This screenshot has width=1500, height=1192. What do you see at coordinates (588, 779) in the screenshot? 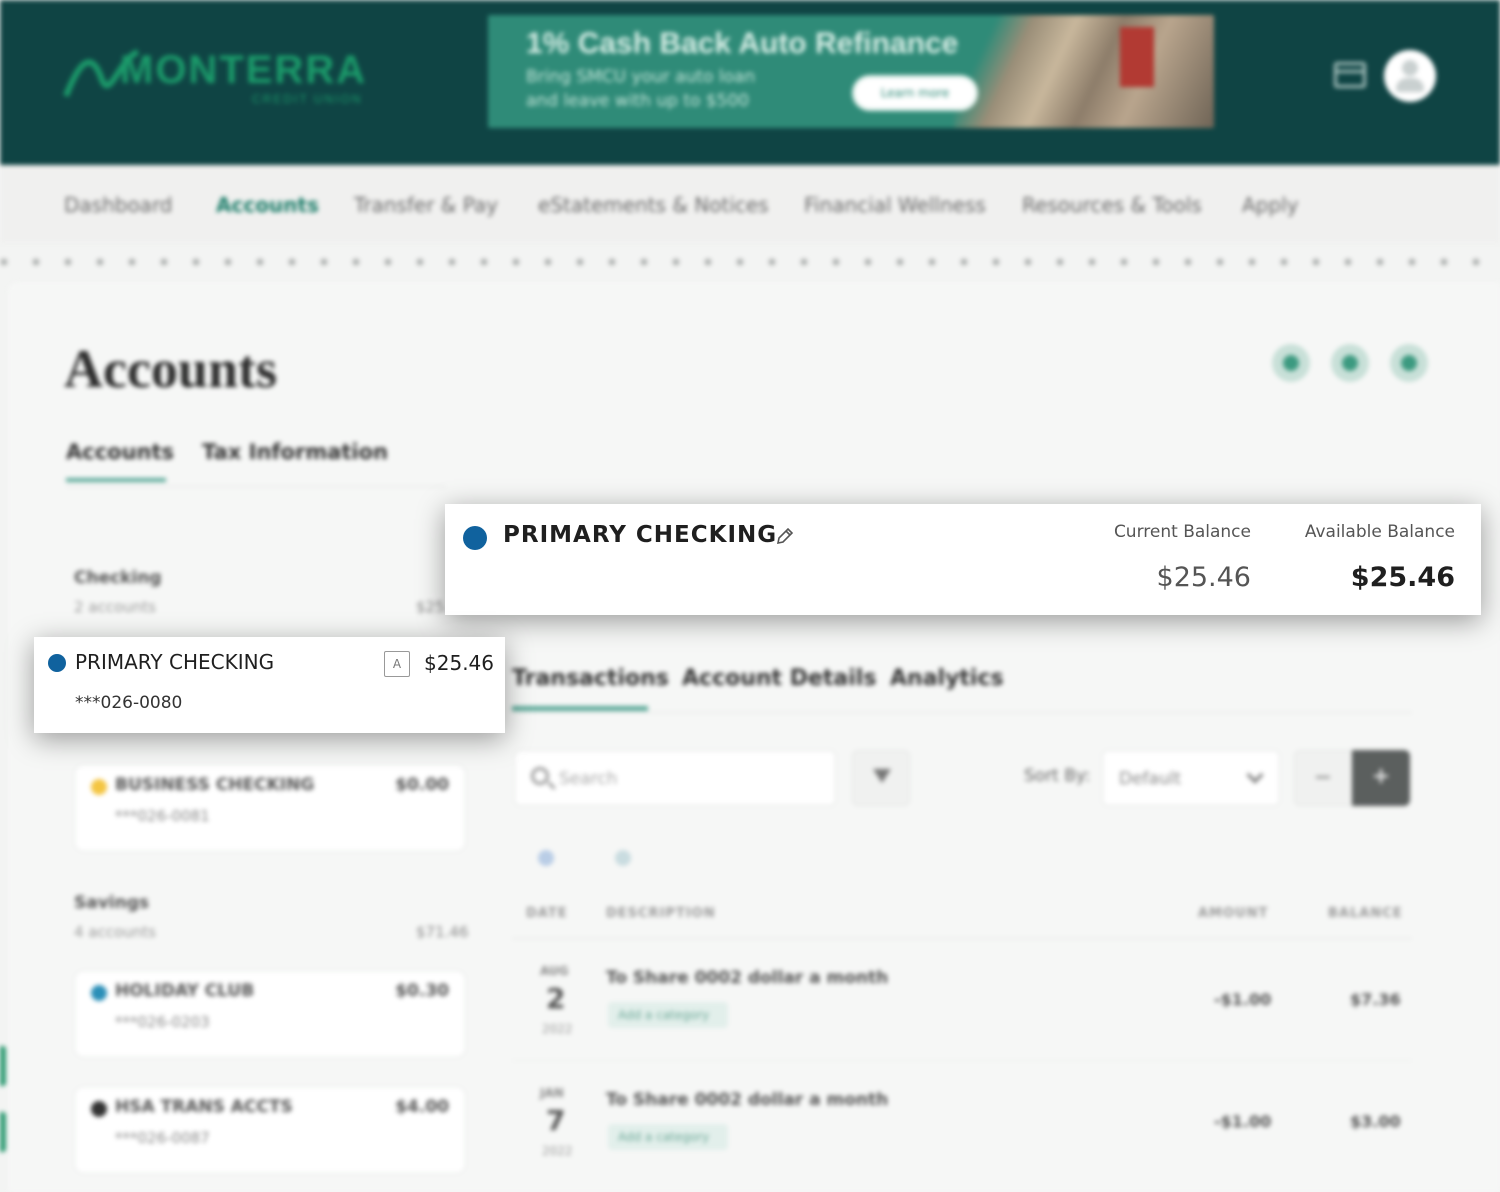
I see `search-placeholder: Search` at bounding box center [588, 779].